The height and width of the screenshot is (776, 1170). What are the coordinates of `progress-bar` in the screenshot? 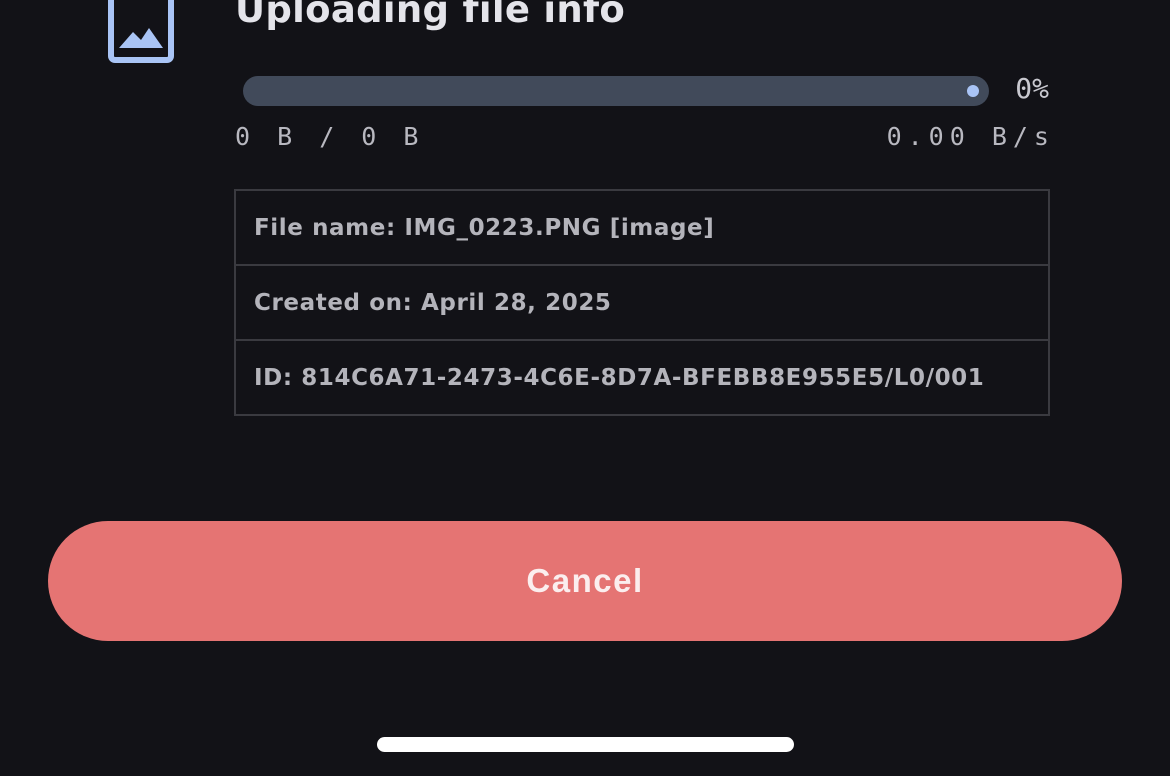 It's located at (616, 91).